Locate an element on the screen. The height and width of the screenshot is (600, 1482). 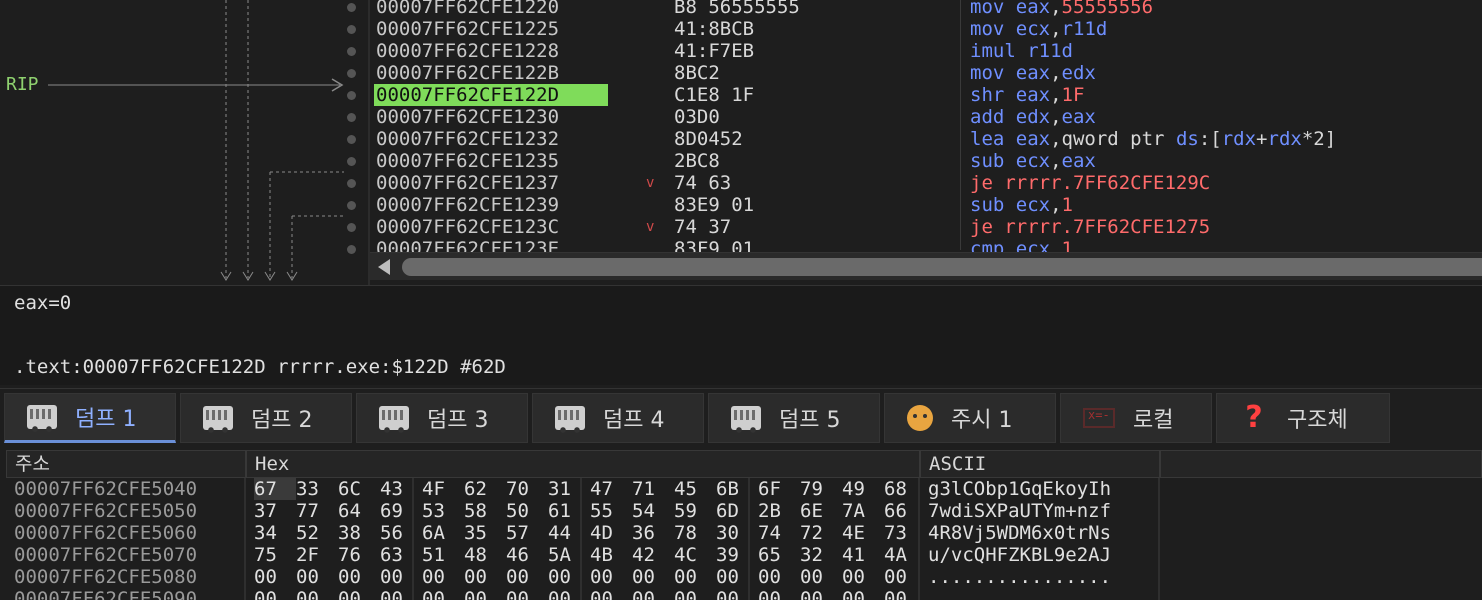
hex-byte: 76 is located at coordinates (359, 555).